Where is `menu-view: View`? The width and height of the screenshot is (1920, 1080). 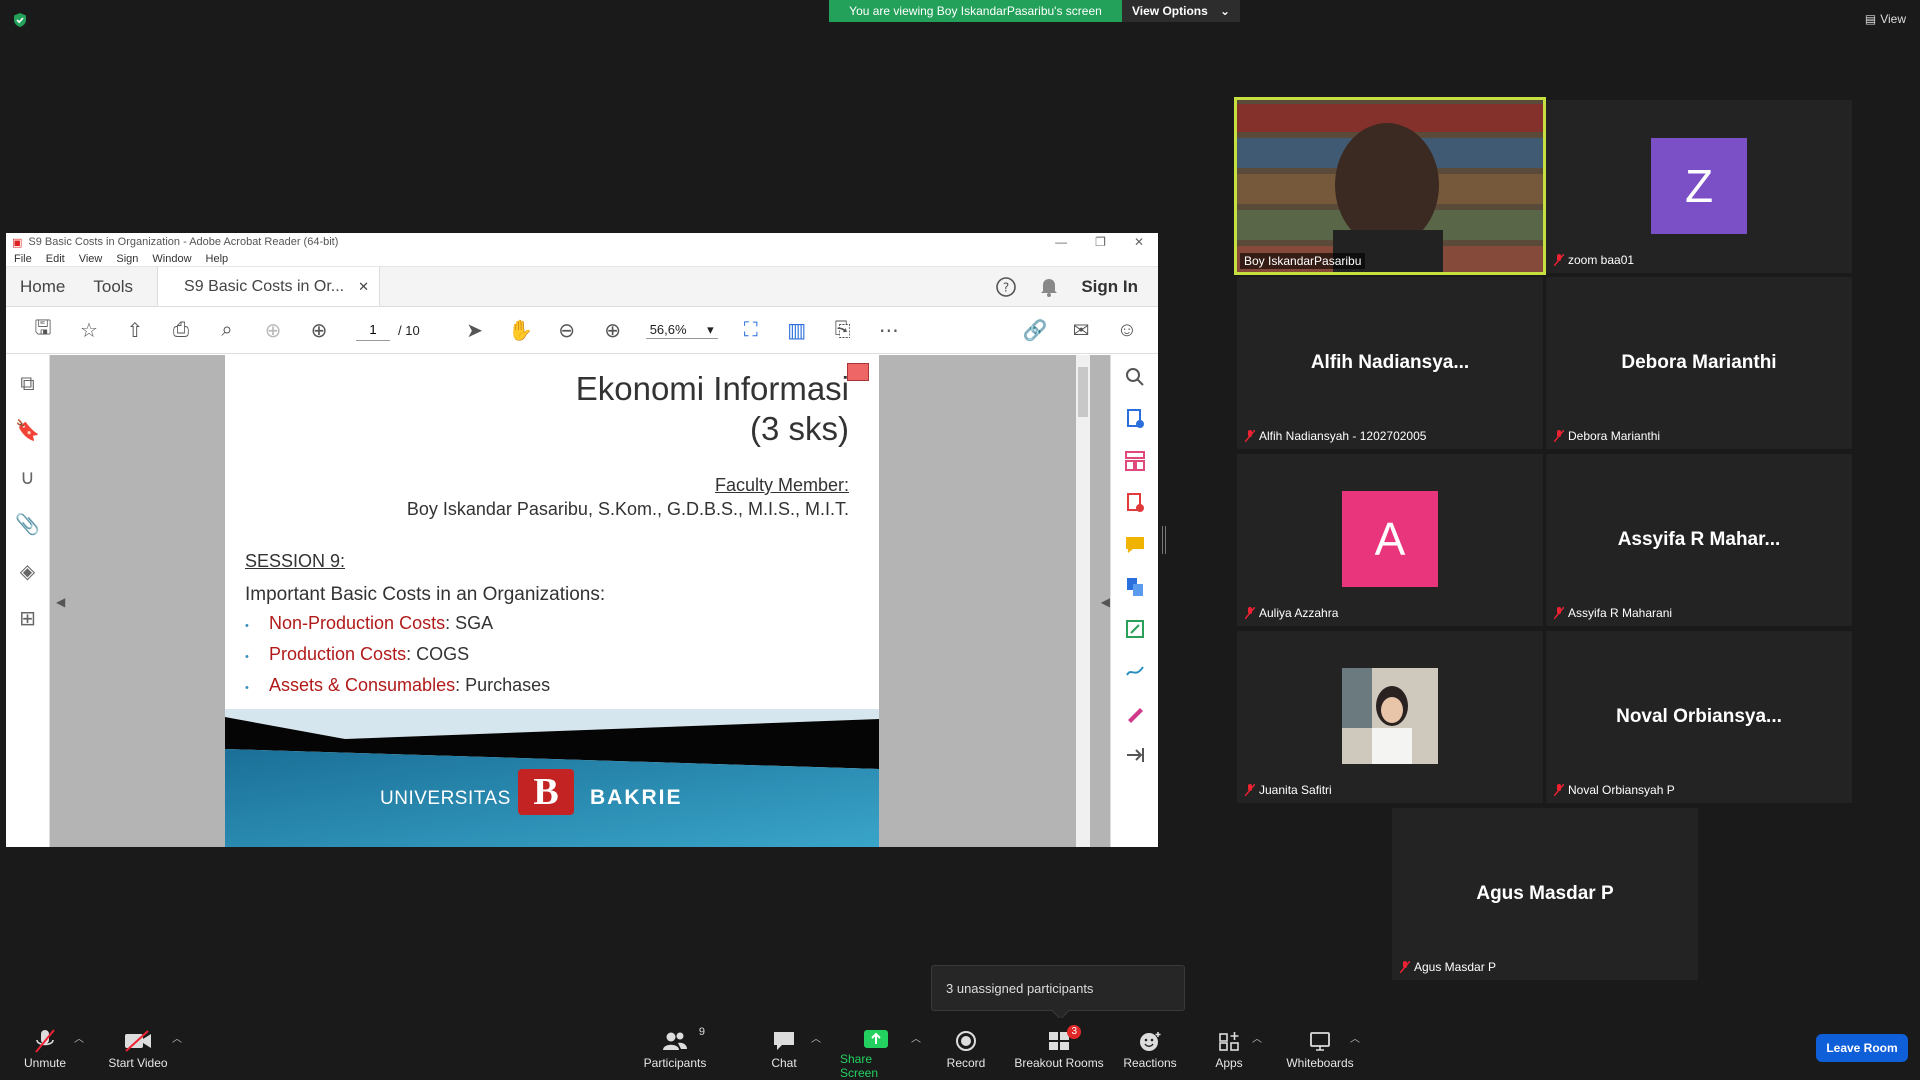
menu-view: View is located at coordinates (91, 259).